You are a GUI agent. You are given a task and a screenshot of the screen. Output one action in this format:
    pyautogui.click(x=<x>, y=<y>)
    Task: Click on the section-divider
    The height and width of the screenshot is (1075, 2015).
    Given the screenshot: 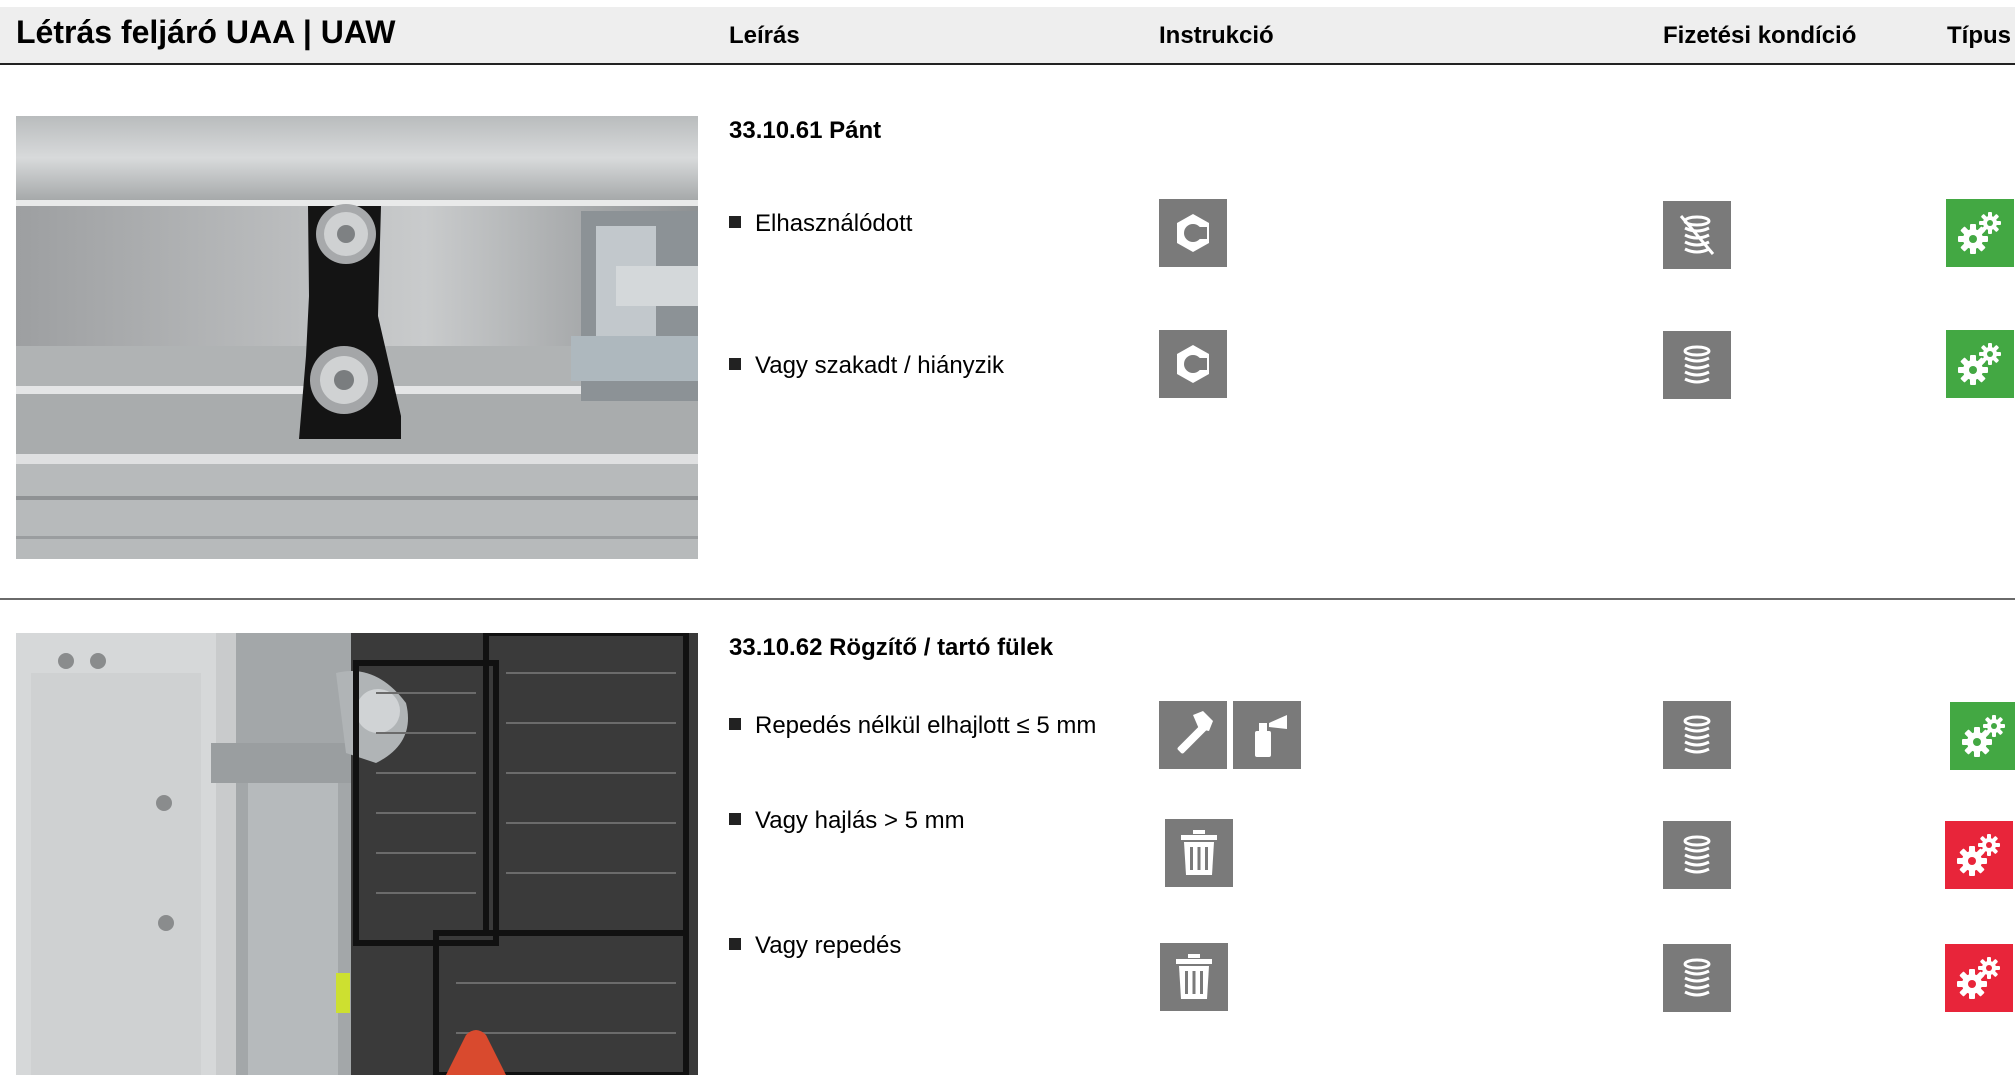 What is the action you would take?
    pyautogui.click(x=1007, y=599)
    